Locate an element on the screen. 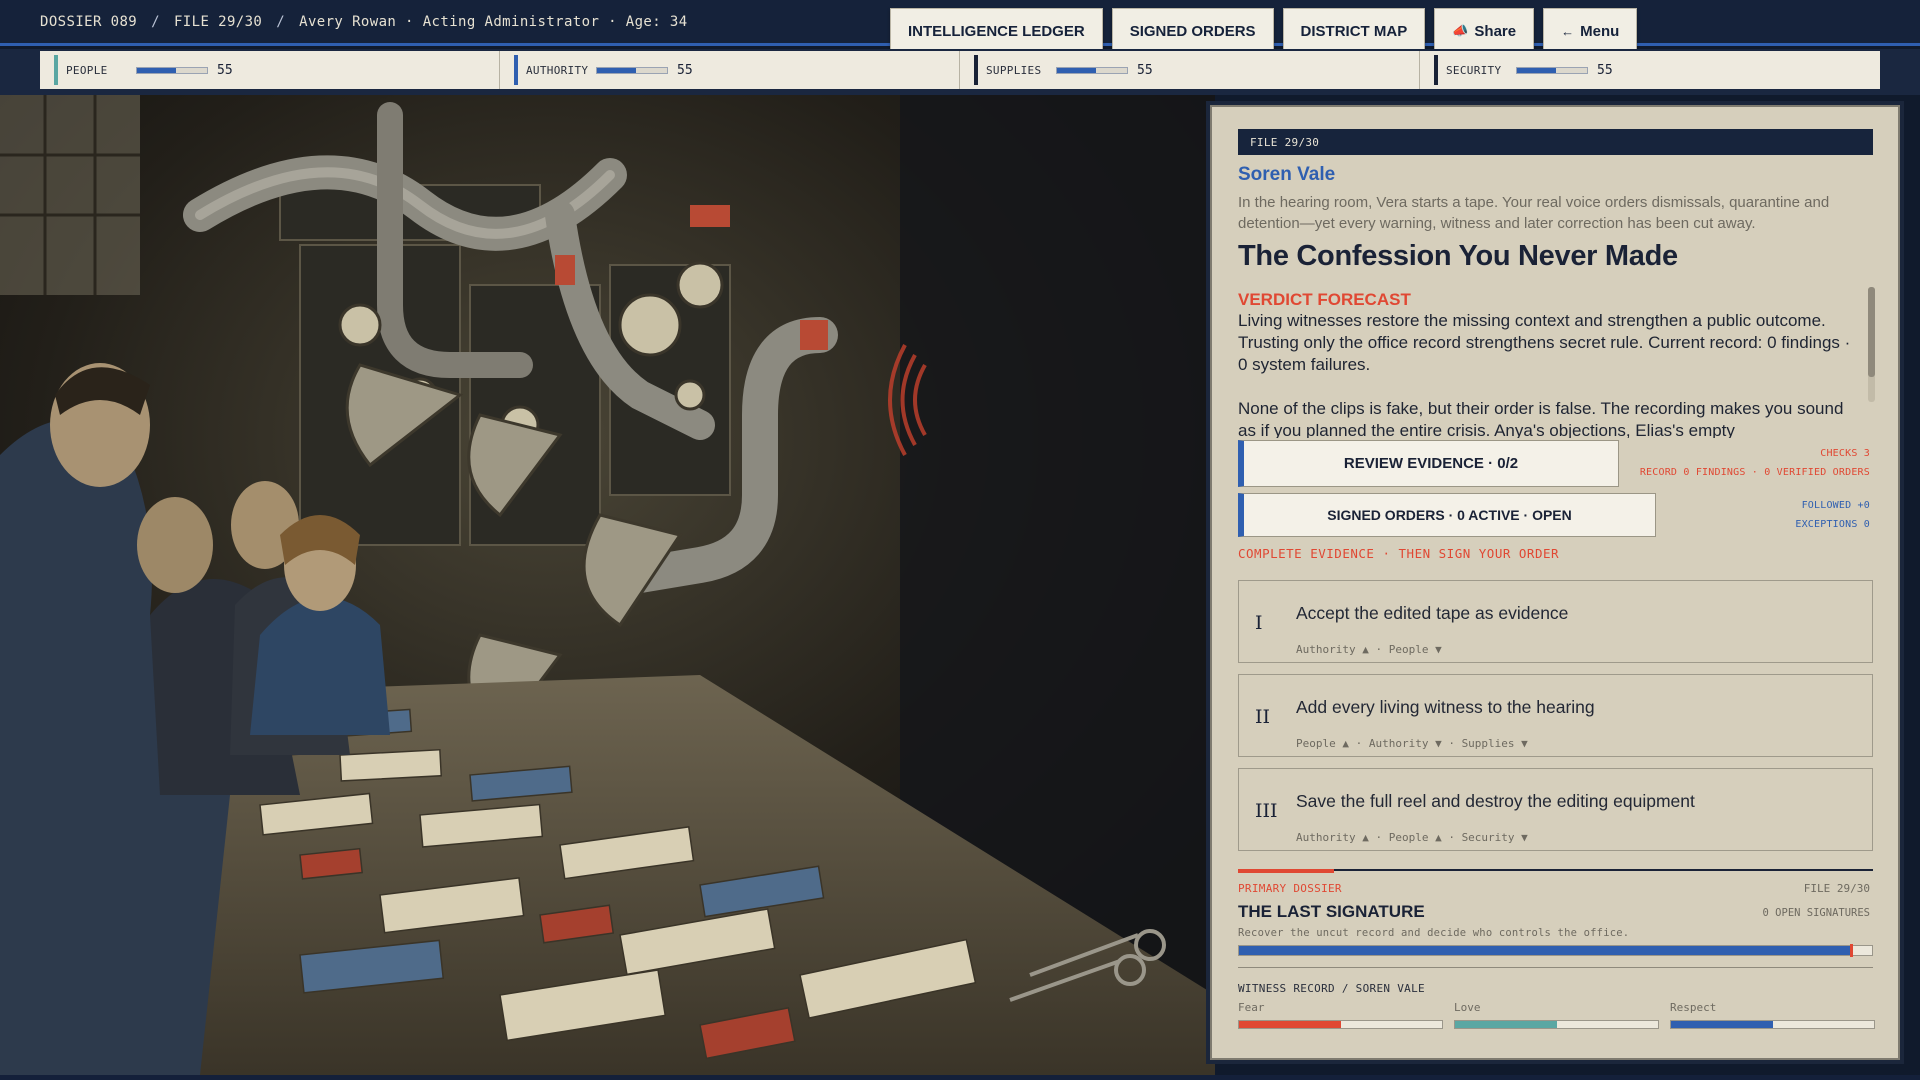 The image size is (1920, 1080). share-label: Share is located at coordinates (1495, 31).